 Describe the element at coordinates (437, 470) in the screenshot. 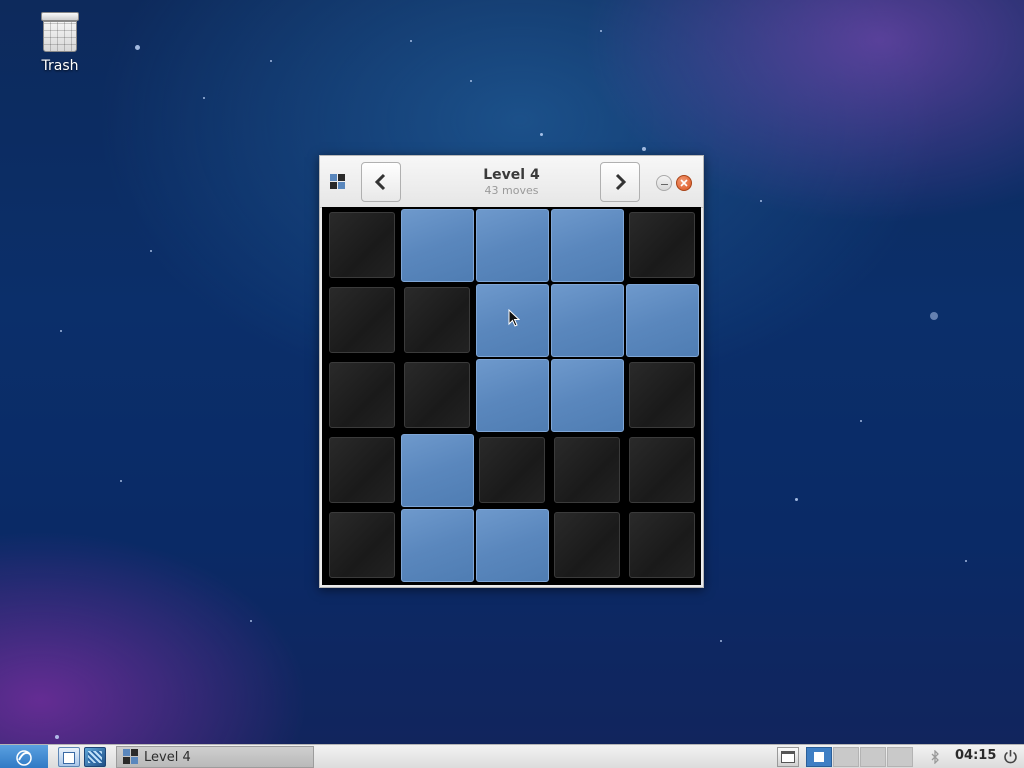

I see `light-tile-r4-c2` at that location.